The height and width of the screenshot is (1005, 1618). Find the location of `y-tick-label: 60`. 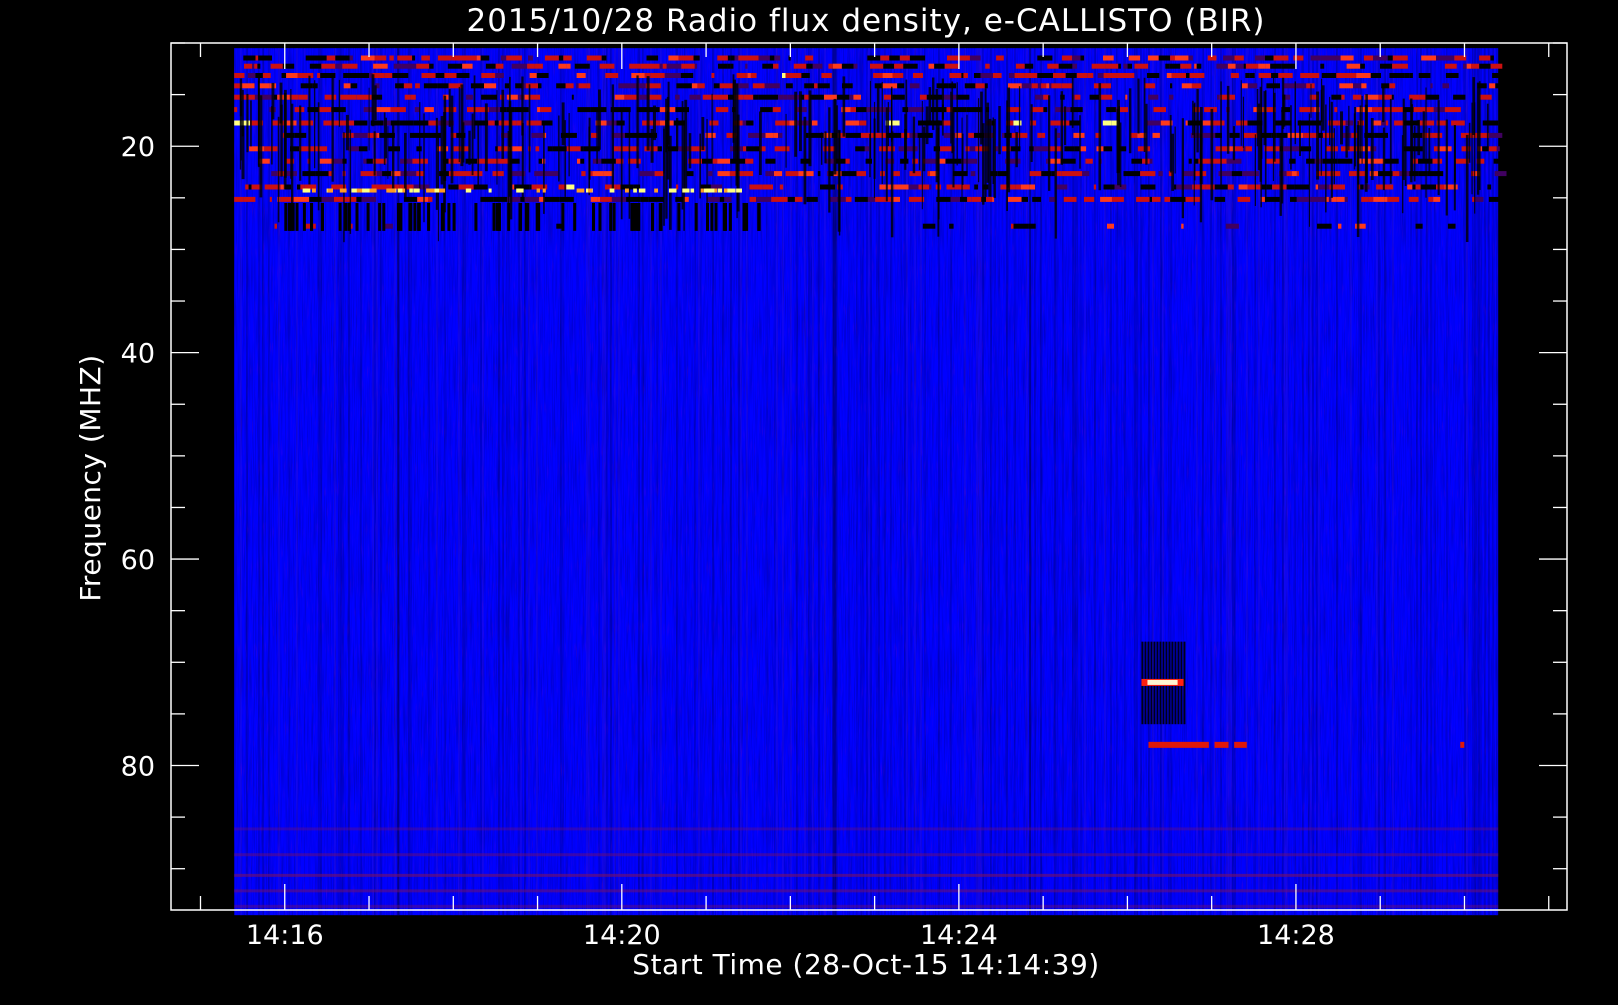

y-tick-label: 60 is located at coordinates (138, 560).